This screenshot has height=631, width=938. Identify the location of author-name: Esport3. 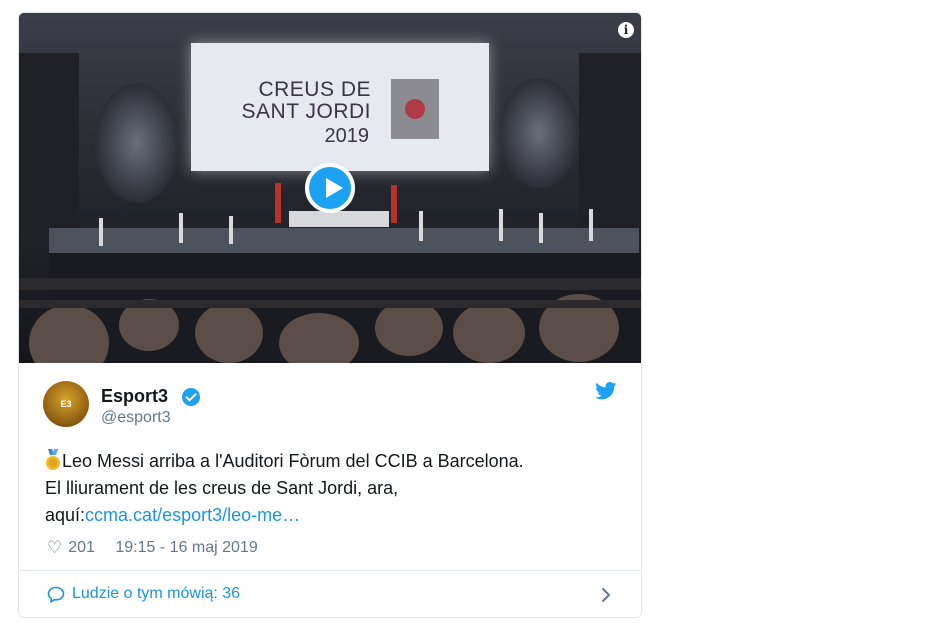
(134, 396).